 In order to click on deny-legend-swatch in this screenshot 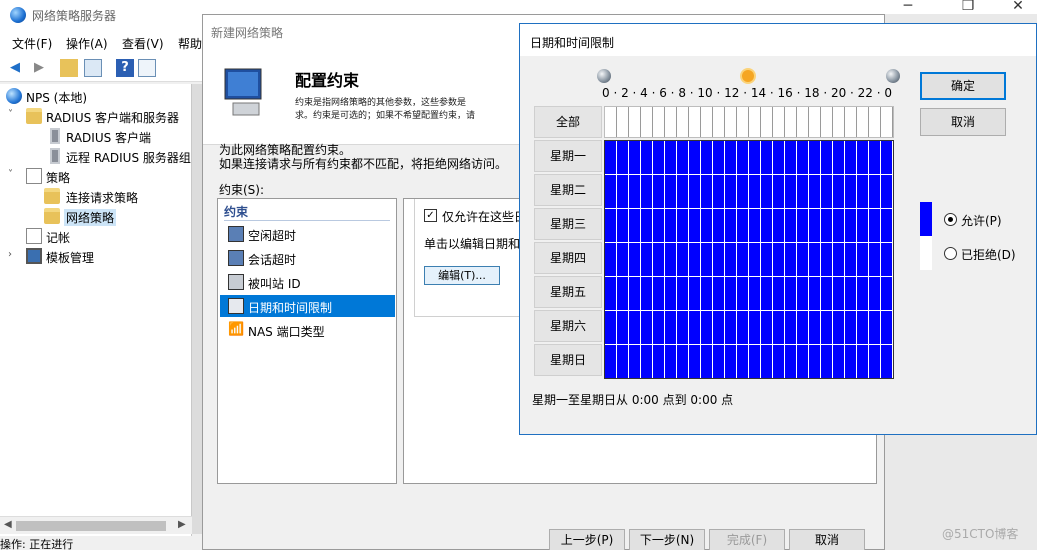, I will do `click(926, 253)`.